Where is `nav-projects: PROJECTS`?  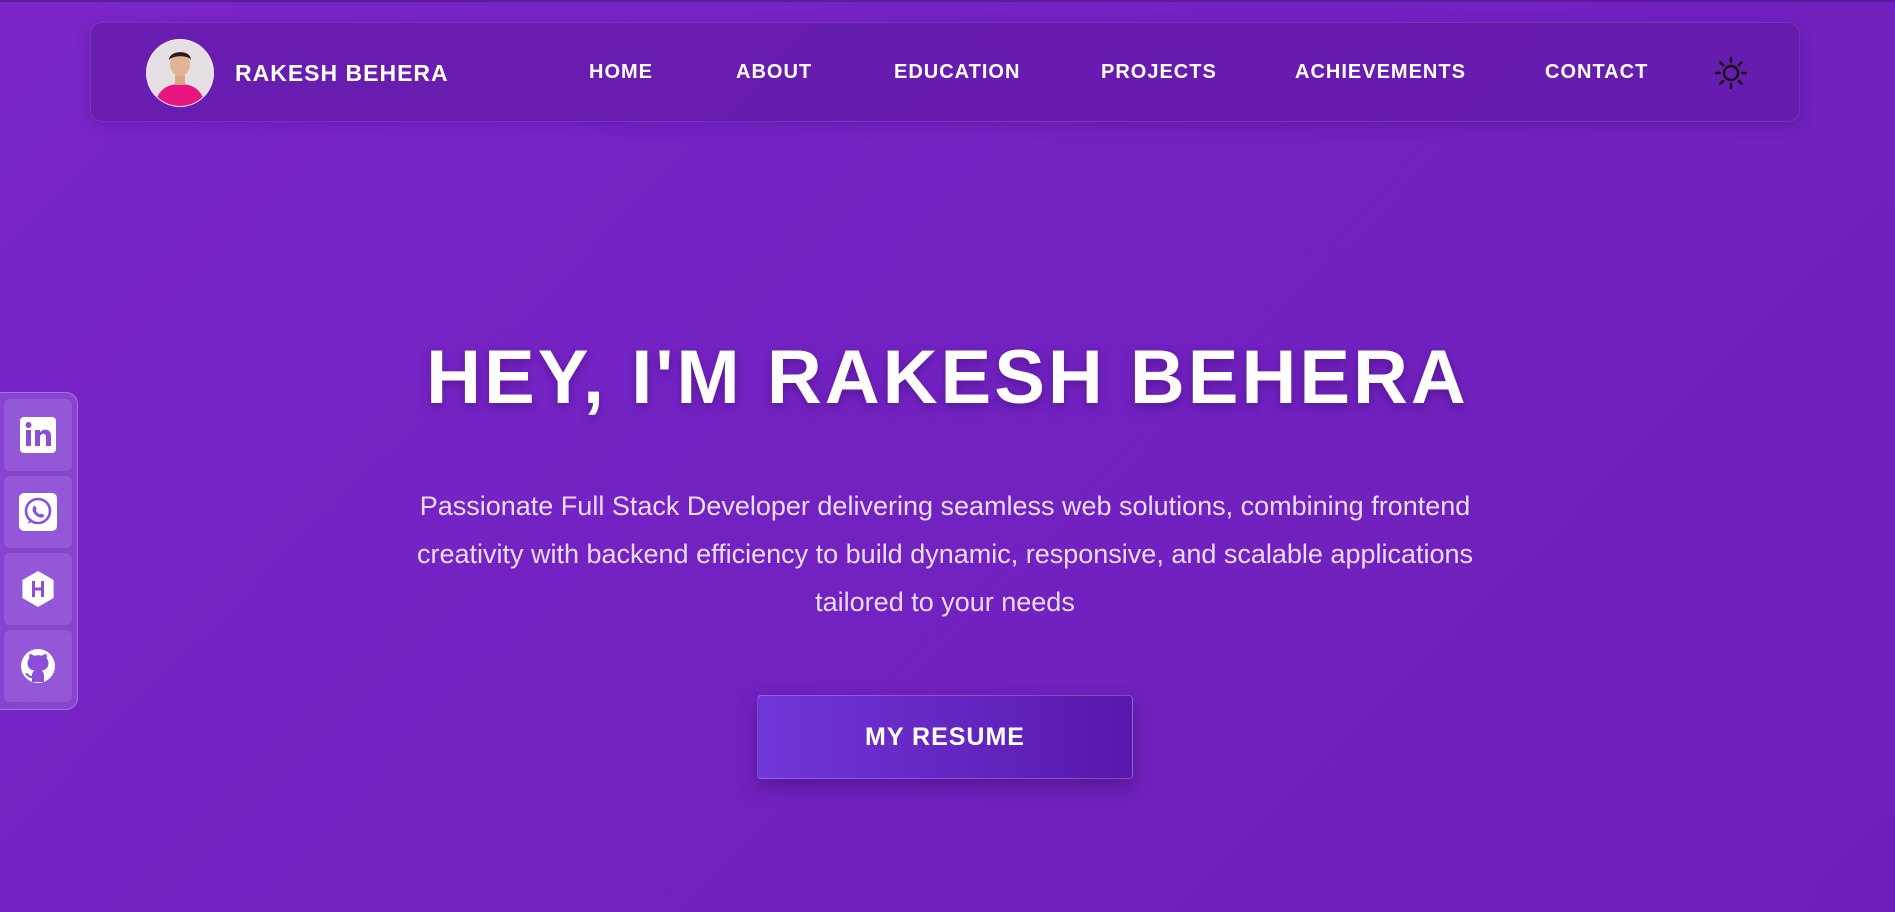 nav-projects: PROJECTS is located at coordinates (1159, 72).